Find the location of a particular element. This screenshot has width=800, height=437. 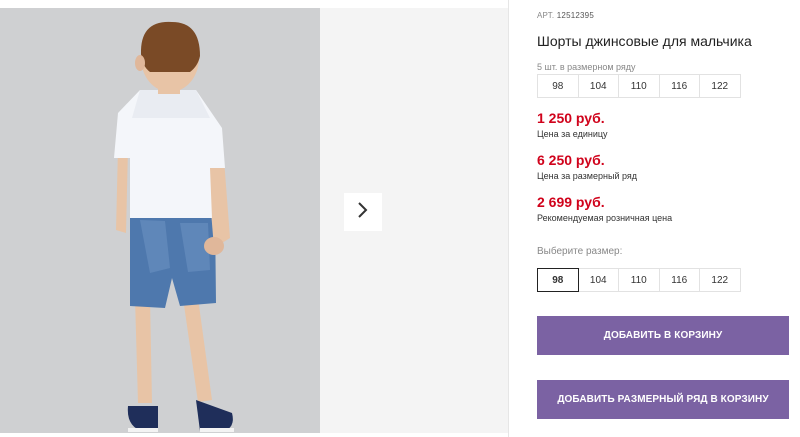

size-option-selected: 98 is located at coordinates (558, 280).